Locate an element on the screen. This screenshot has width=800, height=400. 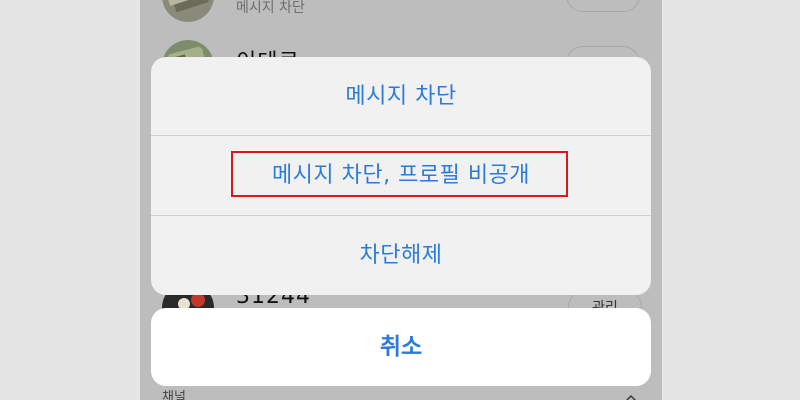
list-item-subtitle: 메시지 차단 is located at coordinates (270, 8).